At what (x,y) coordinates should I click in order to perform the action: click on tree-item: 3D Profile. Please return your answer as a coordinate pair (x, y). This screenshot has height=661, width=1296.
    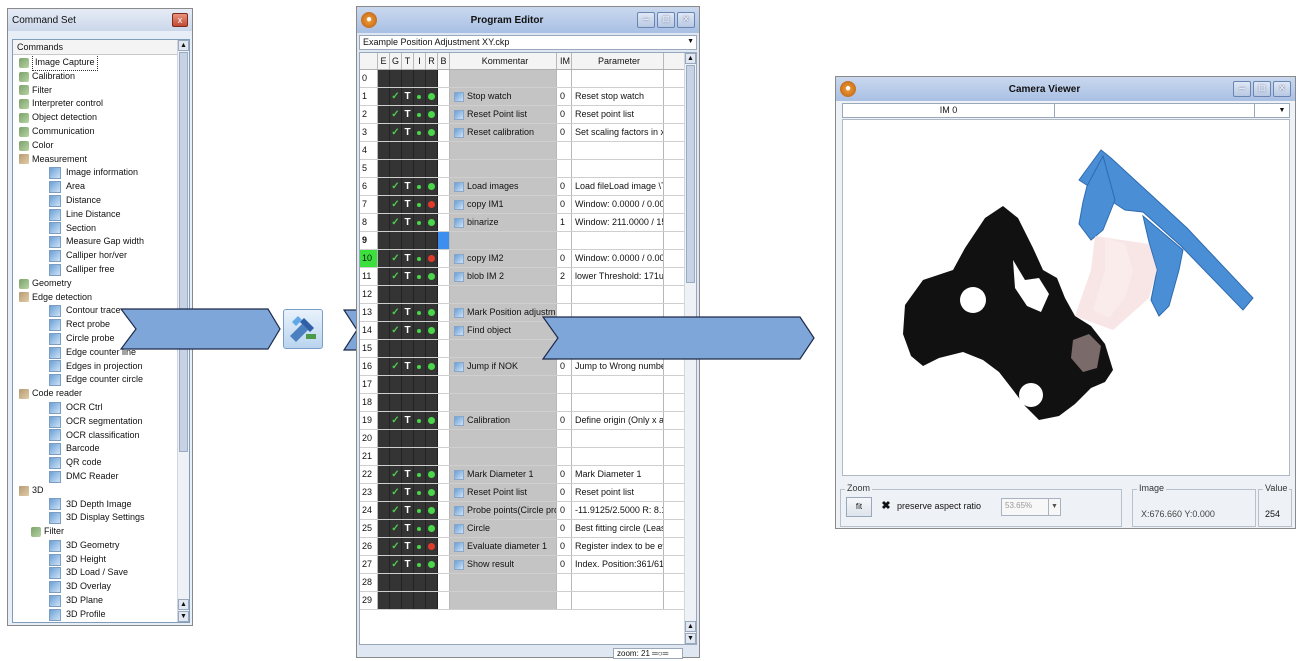
    Looking at the image, I should click on (95, 615).